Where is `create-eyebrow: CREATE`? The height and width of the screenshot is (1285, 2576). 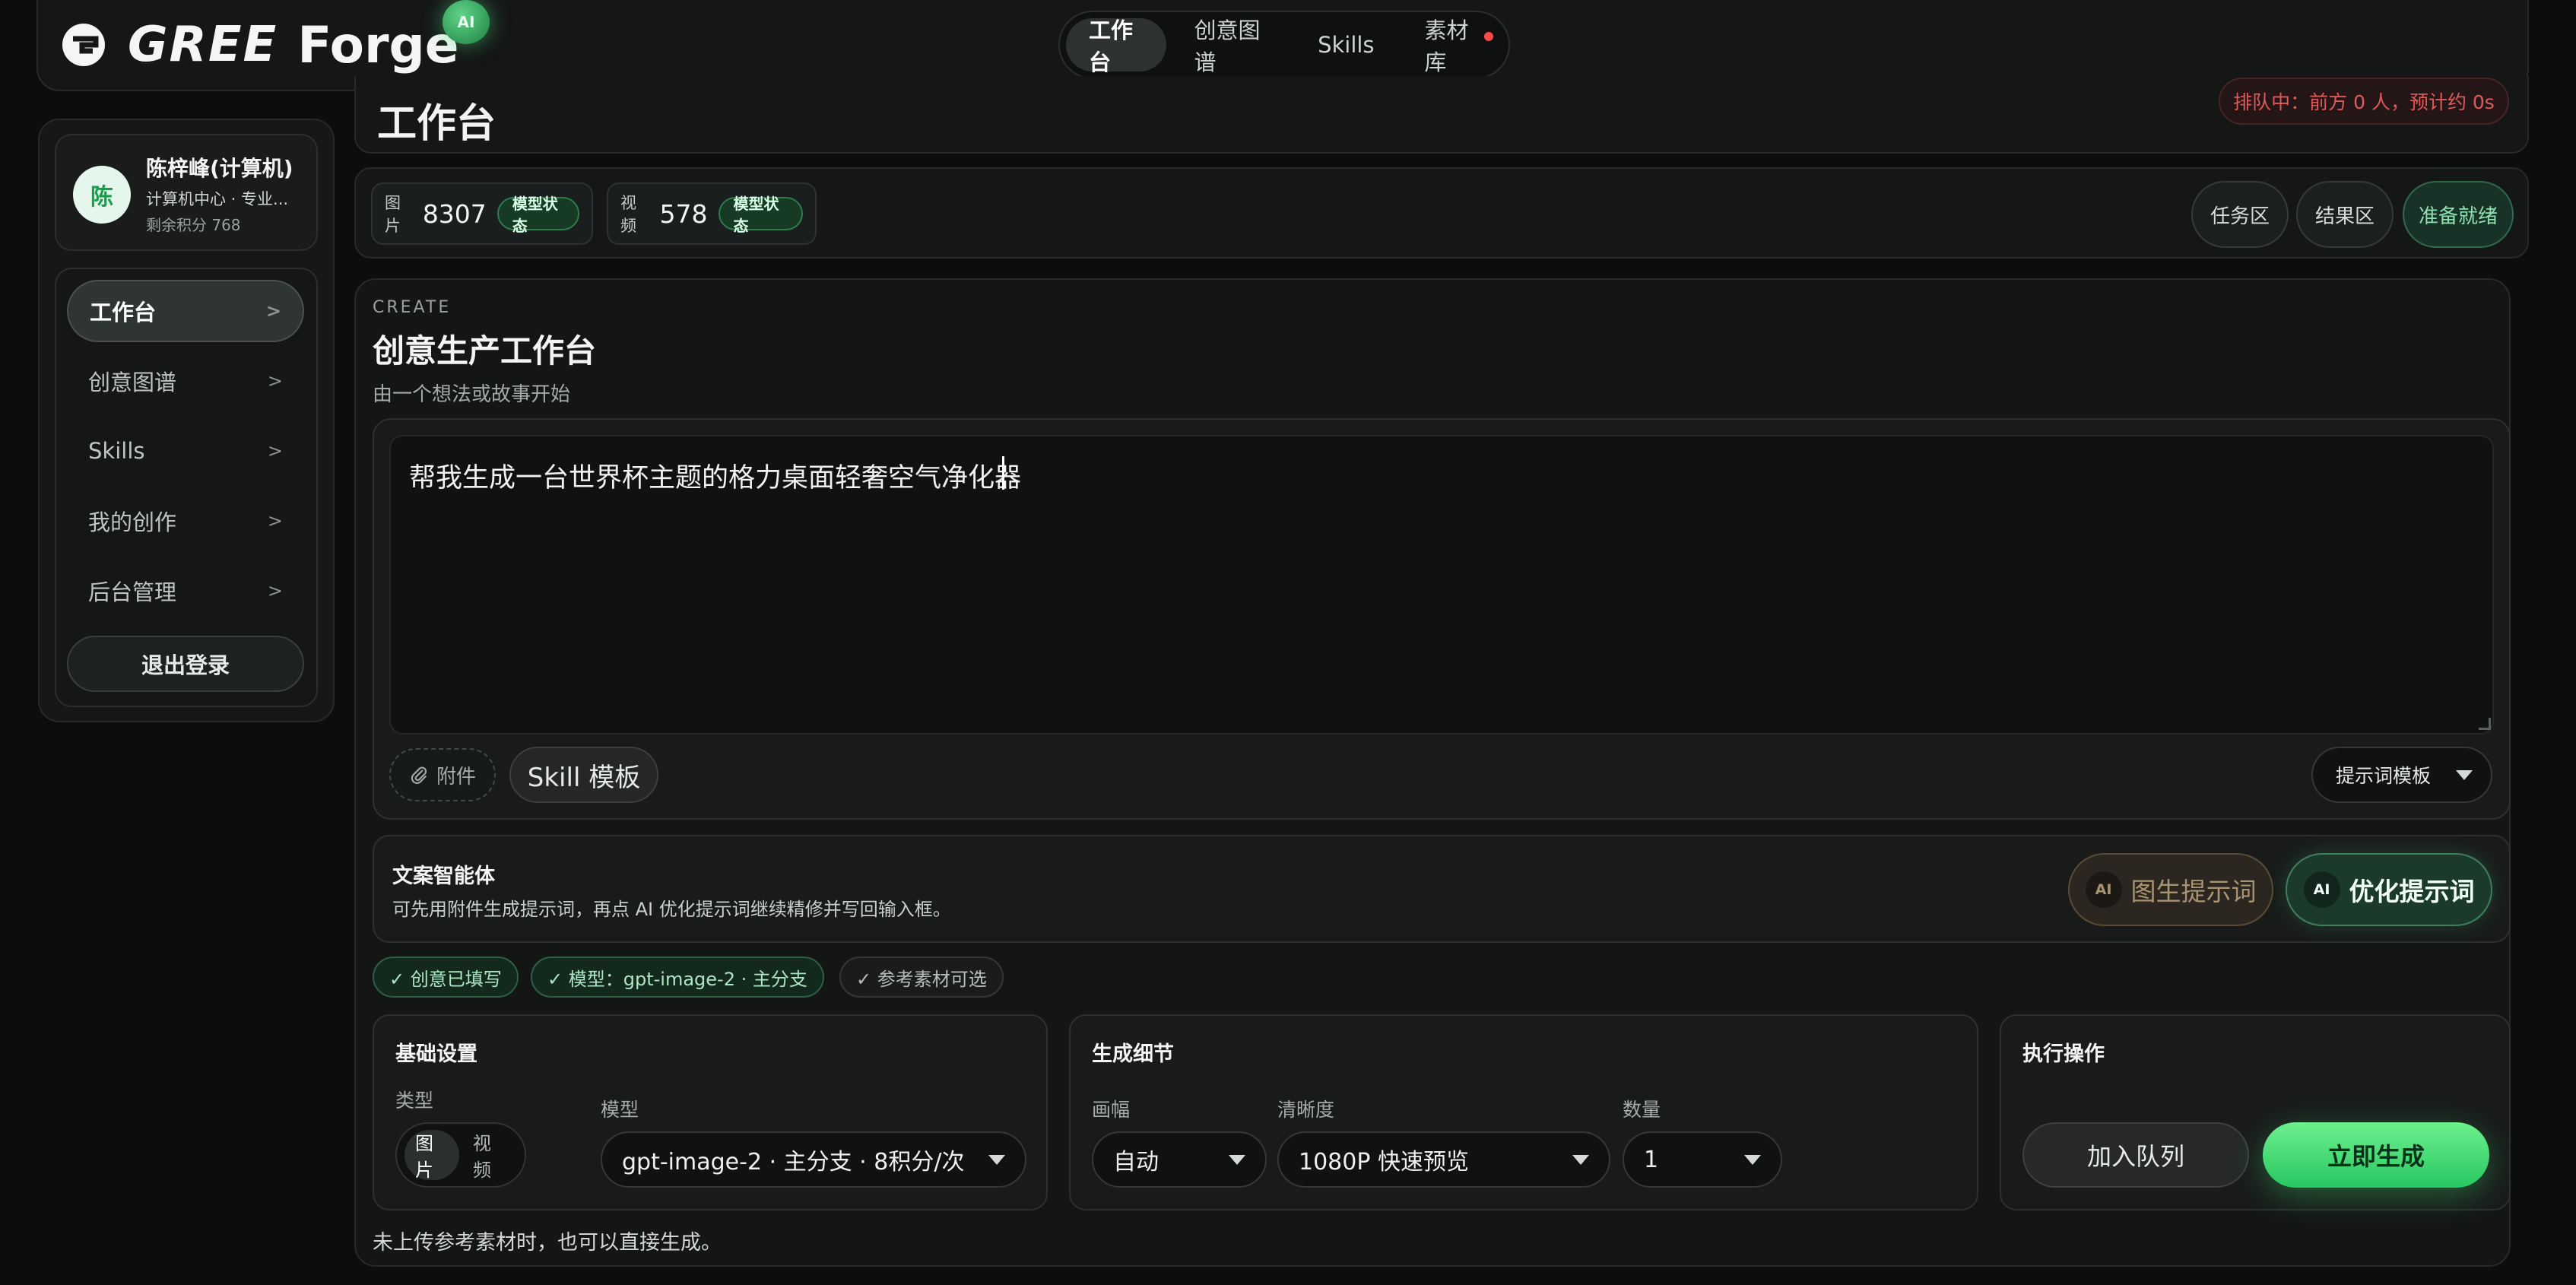
create-eyebrow: CREATE is located at coordinates (412, 307).